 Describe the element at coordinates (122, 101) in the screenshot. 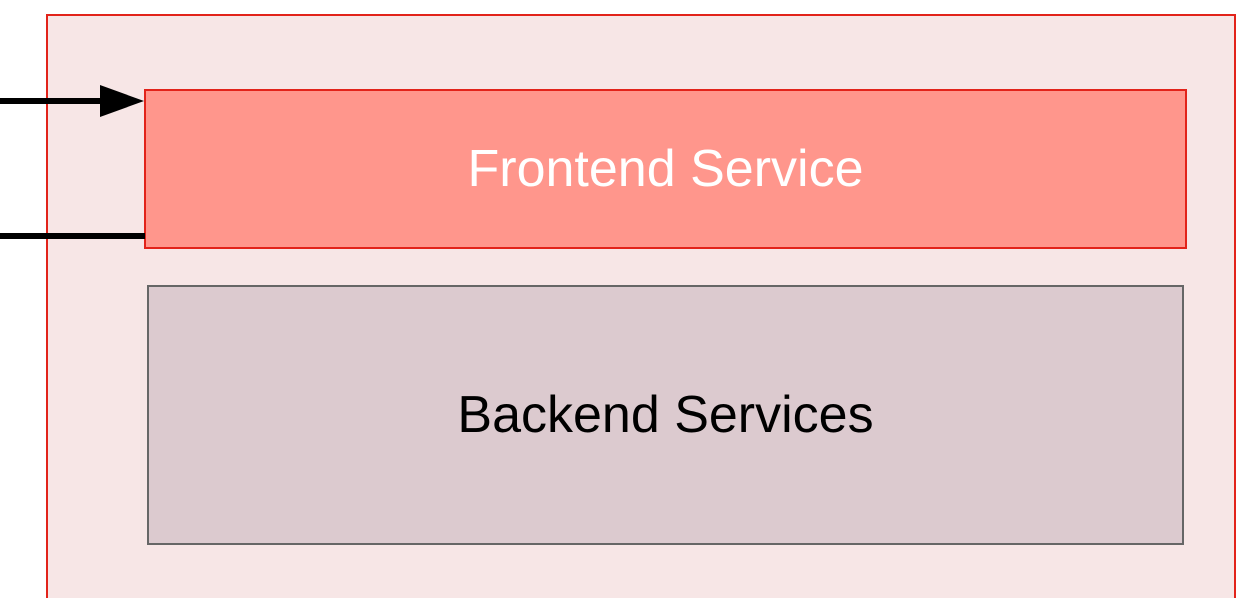

I see `incoming-arrowhead-icon` at that location.